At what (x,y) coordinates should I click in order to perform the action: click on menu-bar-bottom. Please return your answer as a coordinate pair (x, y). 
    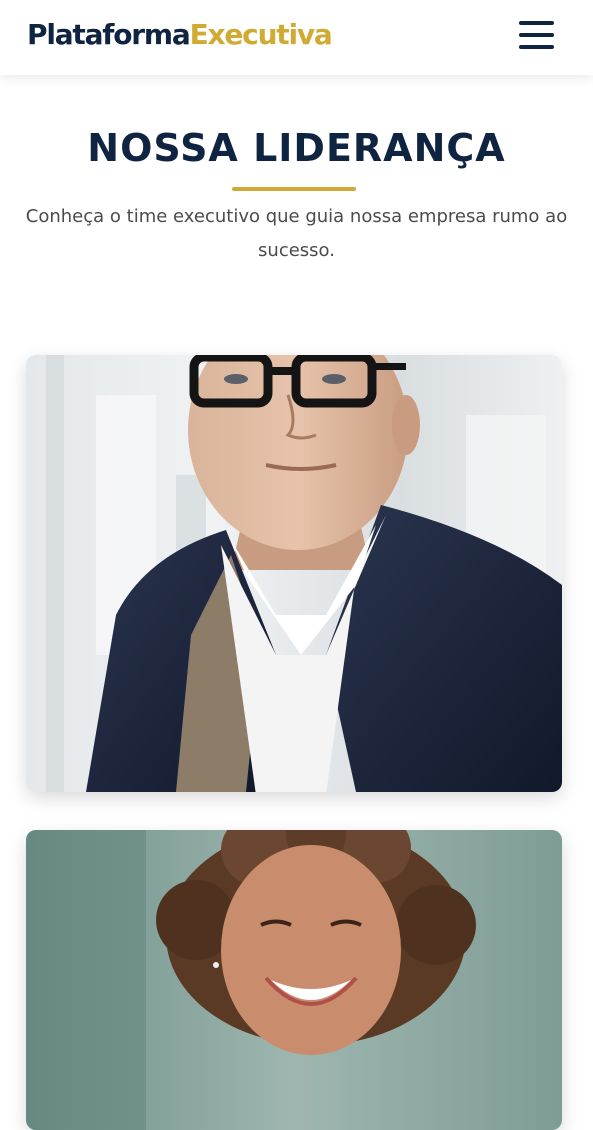
    Looking at the image, I should click on (536, 47).